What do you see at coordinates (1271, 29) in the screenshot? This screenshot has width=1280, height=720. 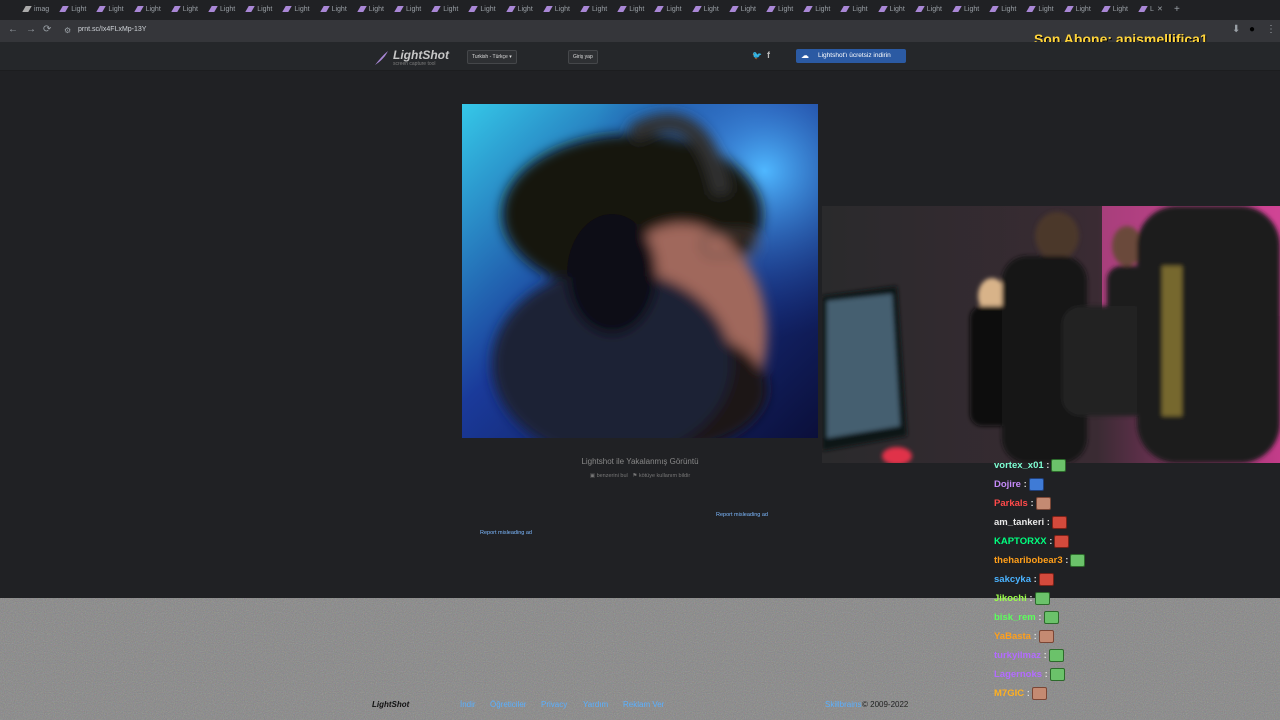 I see `menu-icon: ⋮` at bounding box center [1271, 29].